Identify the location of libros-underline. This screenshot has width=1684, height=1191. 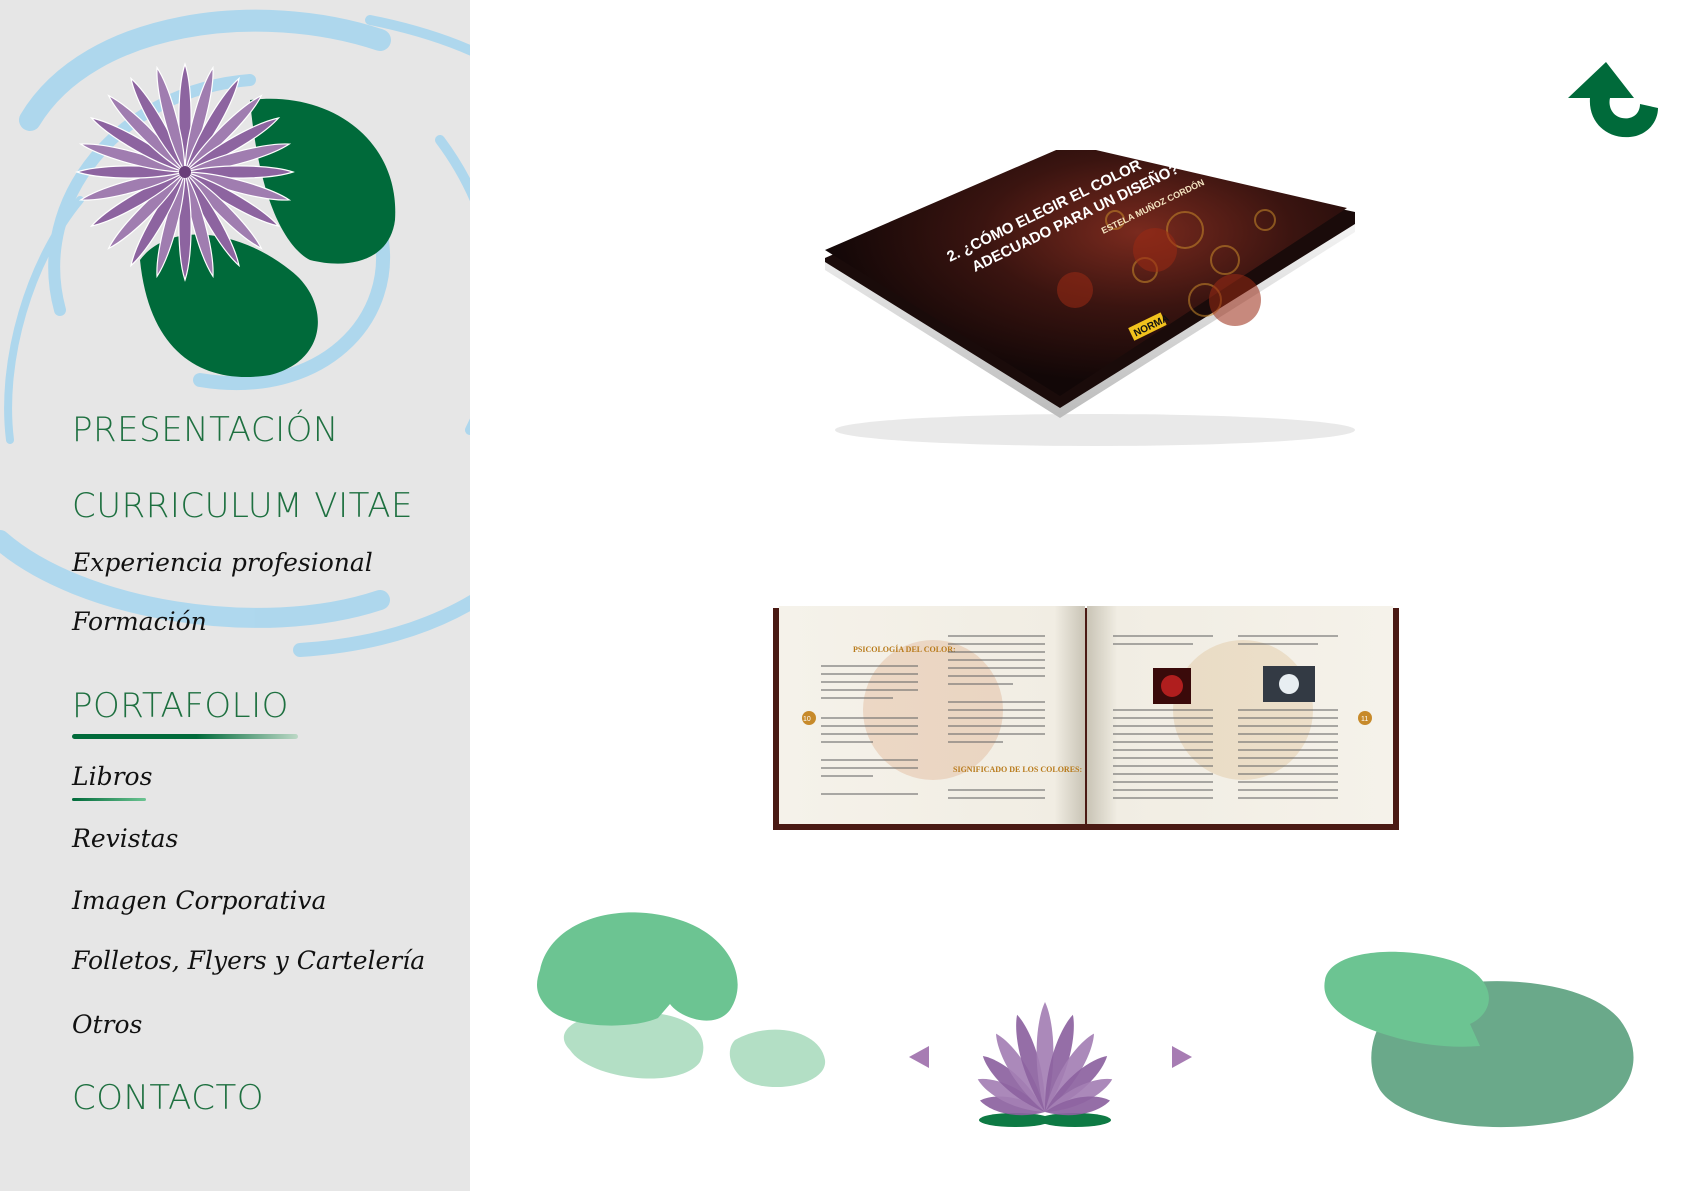
(109, 799).